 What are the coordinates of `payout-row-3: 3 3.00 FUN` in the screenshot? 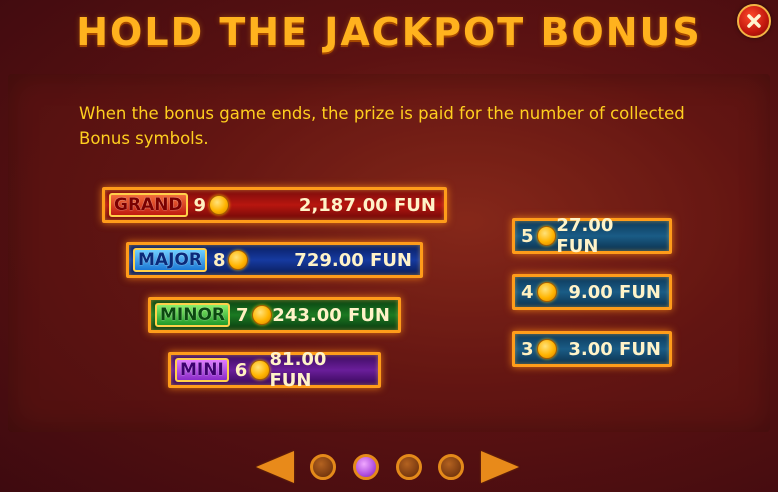 It's located at (592, 349).